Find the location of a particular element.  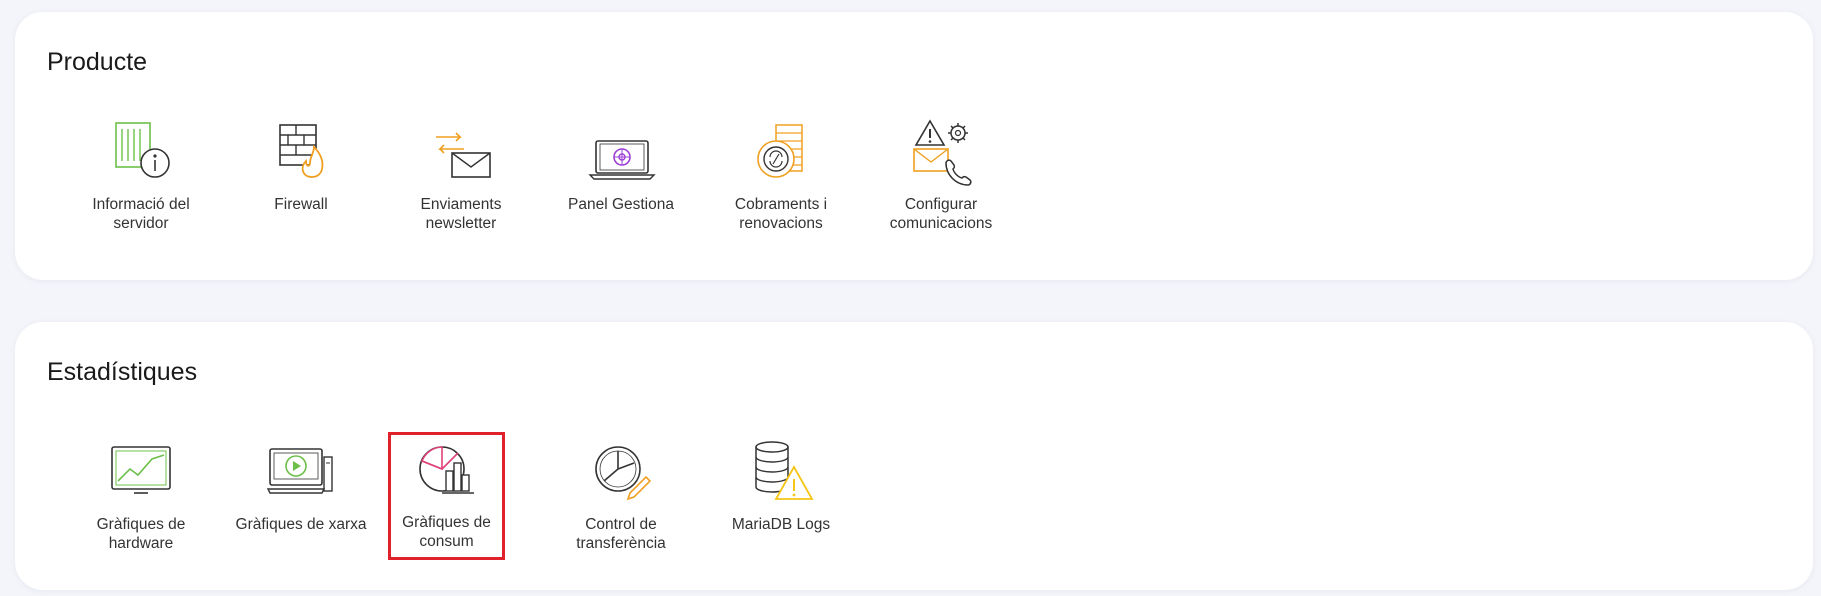

tile-panel-gestiona: Panel Gestiona is located at coordinates (621, 177).